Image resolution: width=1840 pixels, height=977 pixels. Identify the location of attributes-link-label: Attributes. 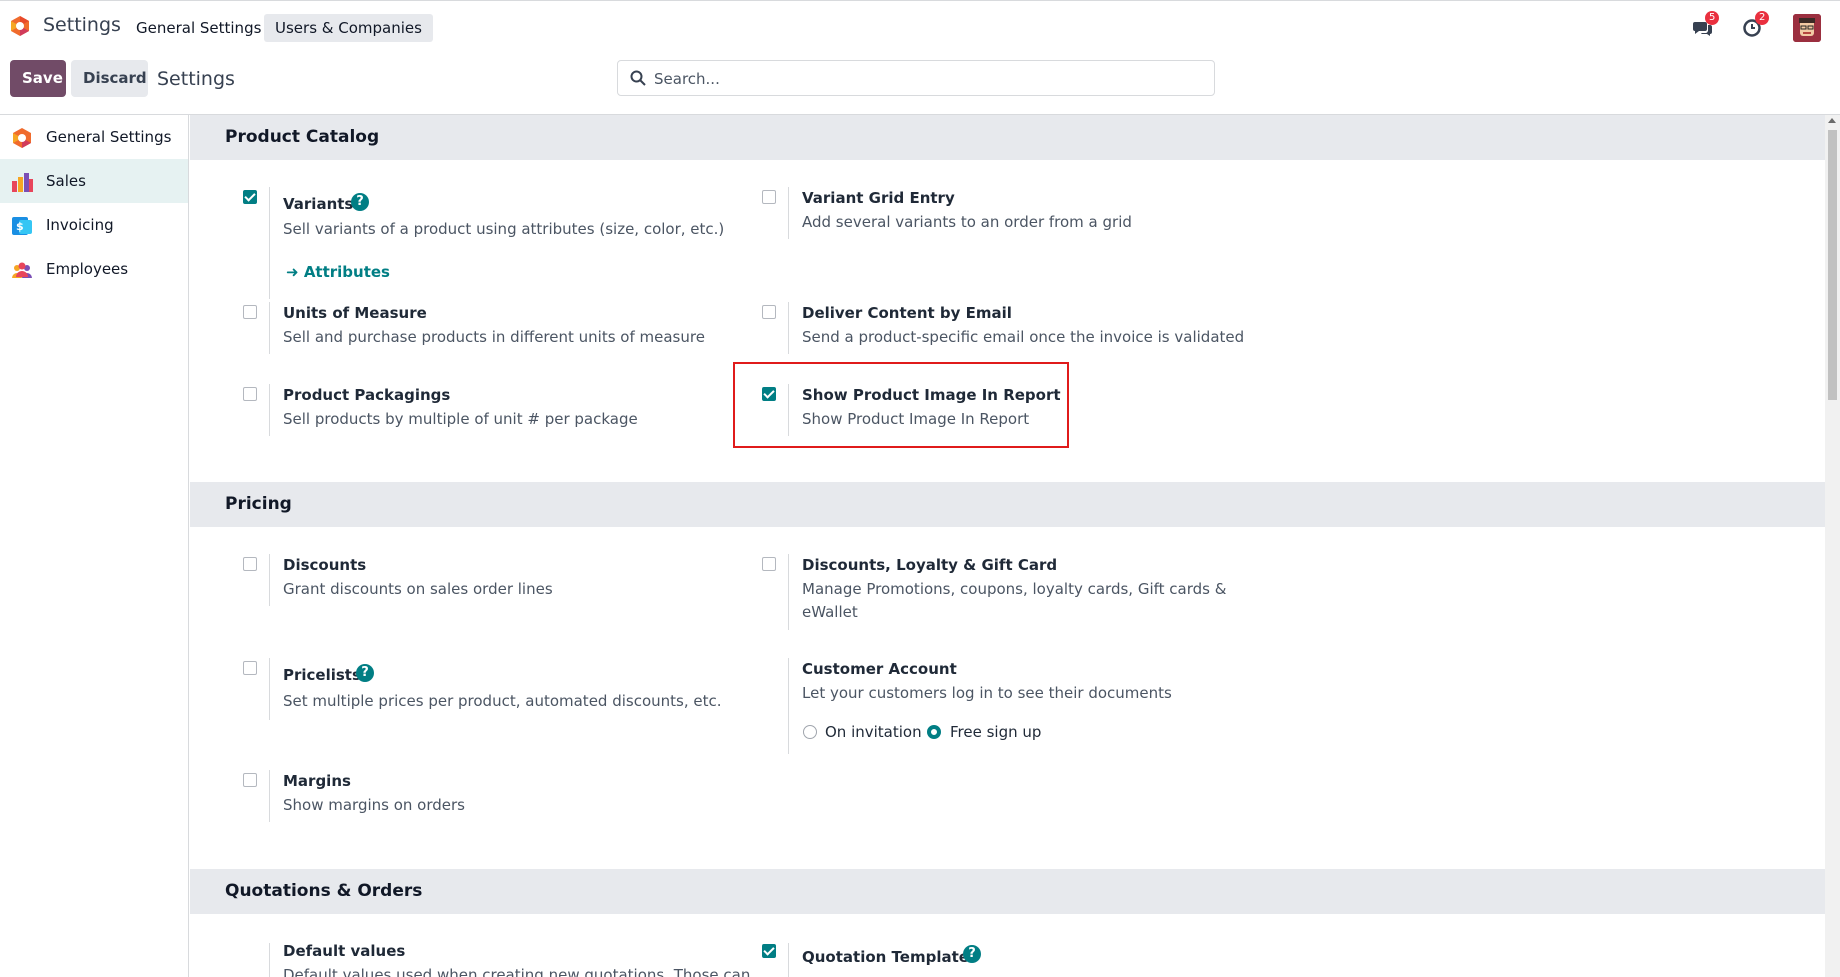
(346, 272).